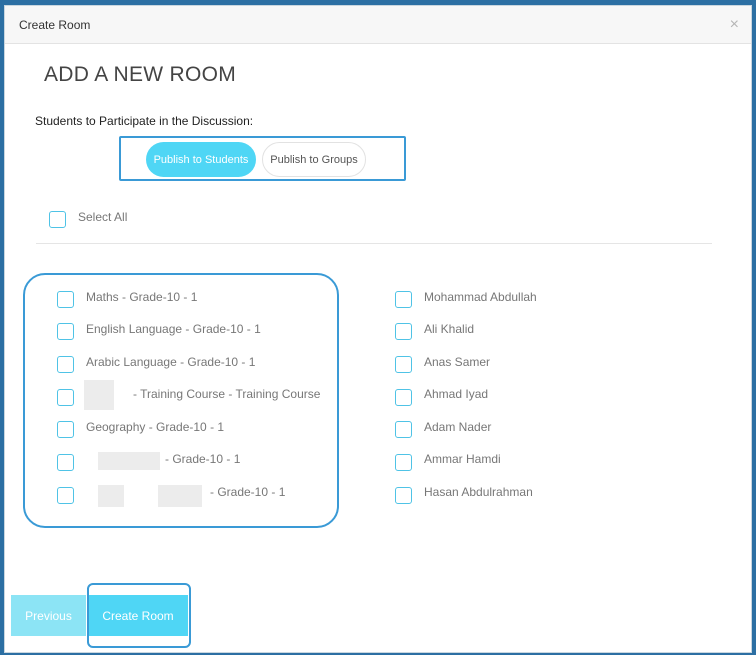  I want to click on modal-header: Create Room ×, so click(378, 25).